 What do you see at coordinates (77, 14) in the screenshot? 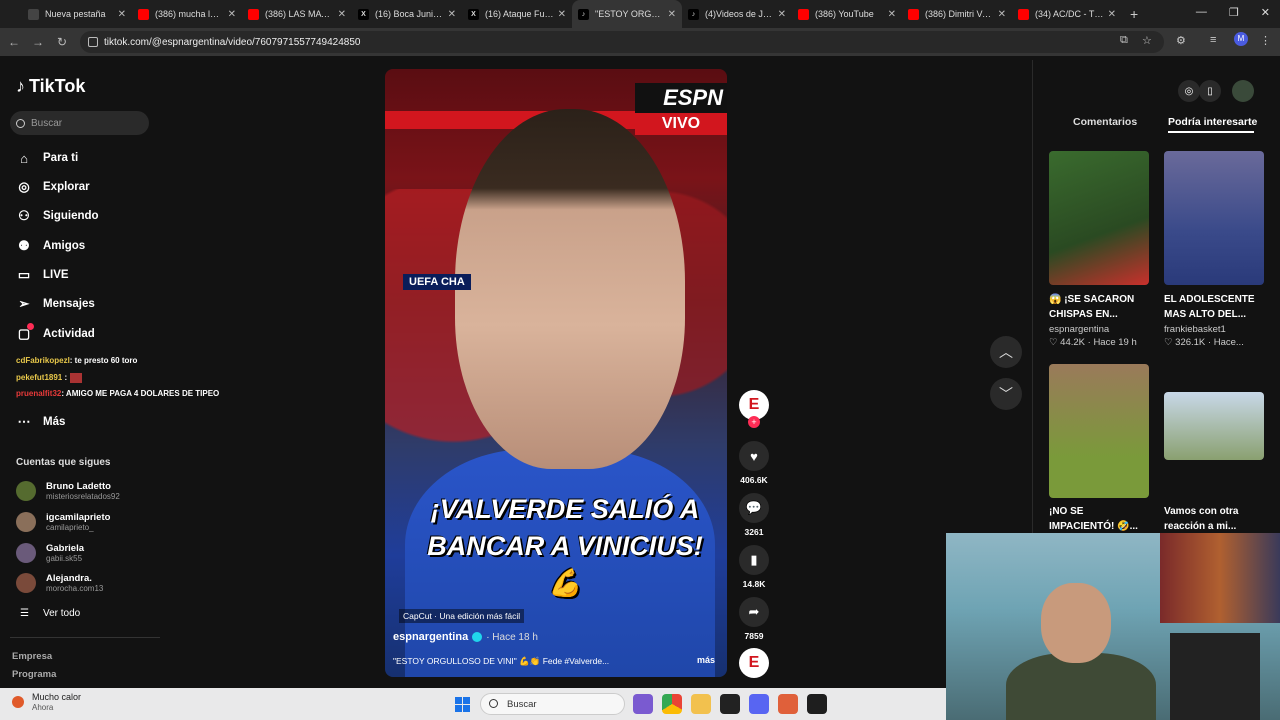
I see `browser-tab: Nueva pestaña ✕` at bounding box center [77, 14].